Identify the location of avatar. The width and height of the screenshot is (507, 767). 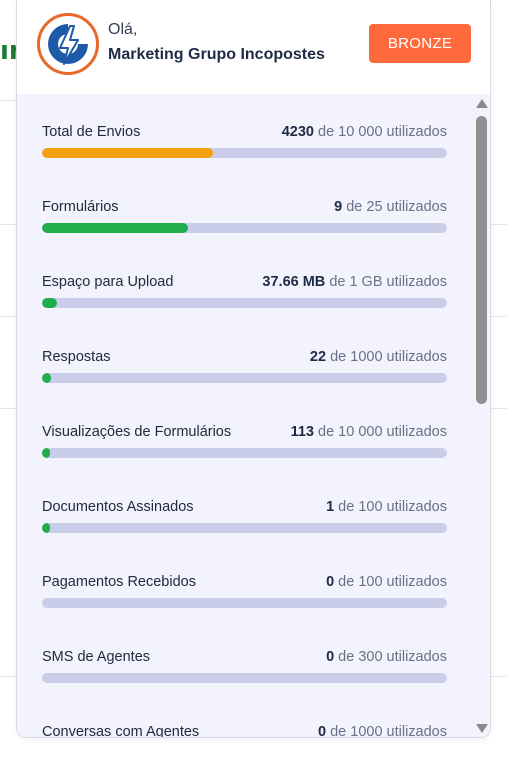
(68, 44).